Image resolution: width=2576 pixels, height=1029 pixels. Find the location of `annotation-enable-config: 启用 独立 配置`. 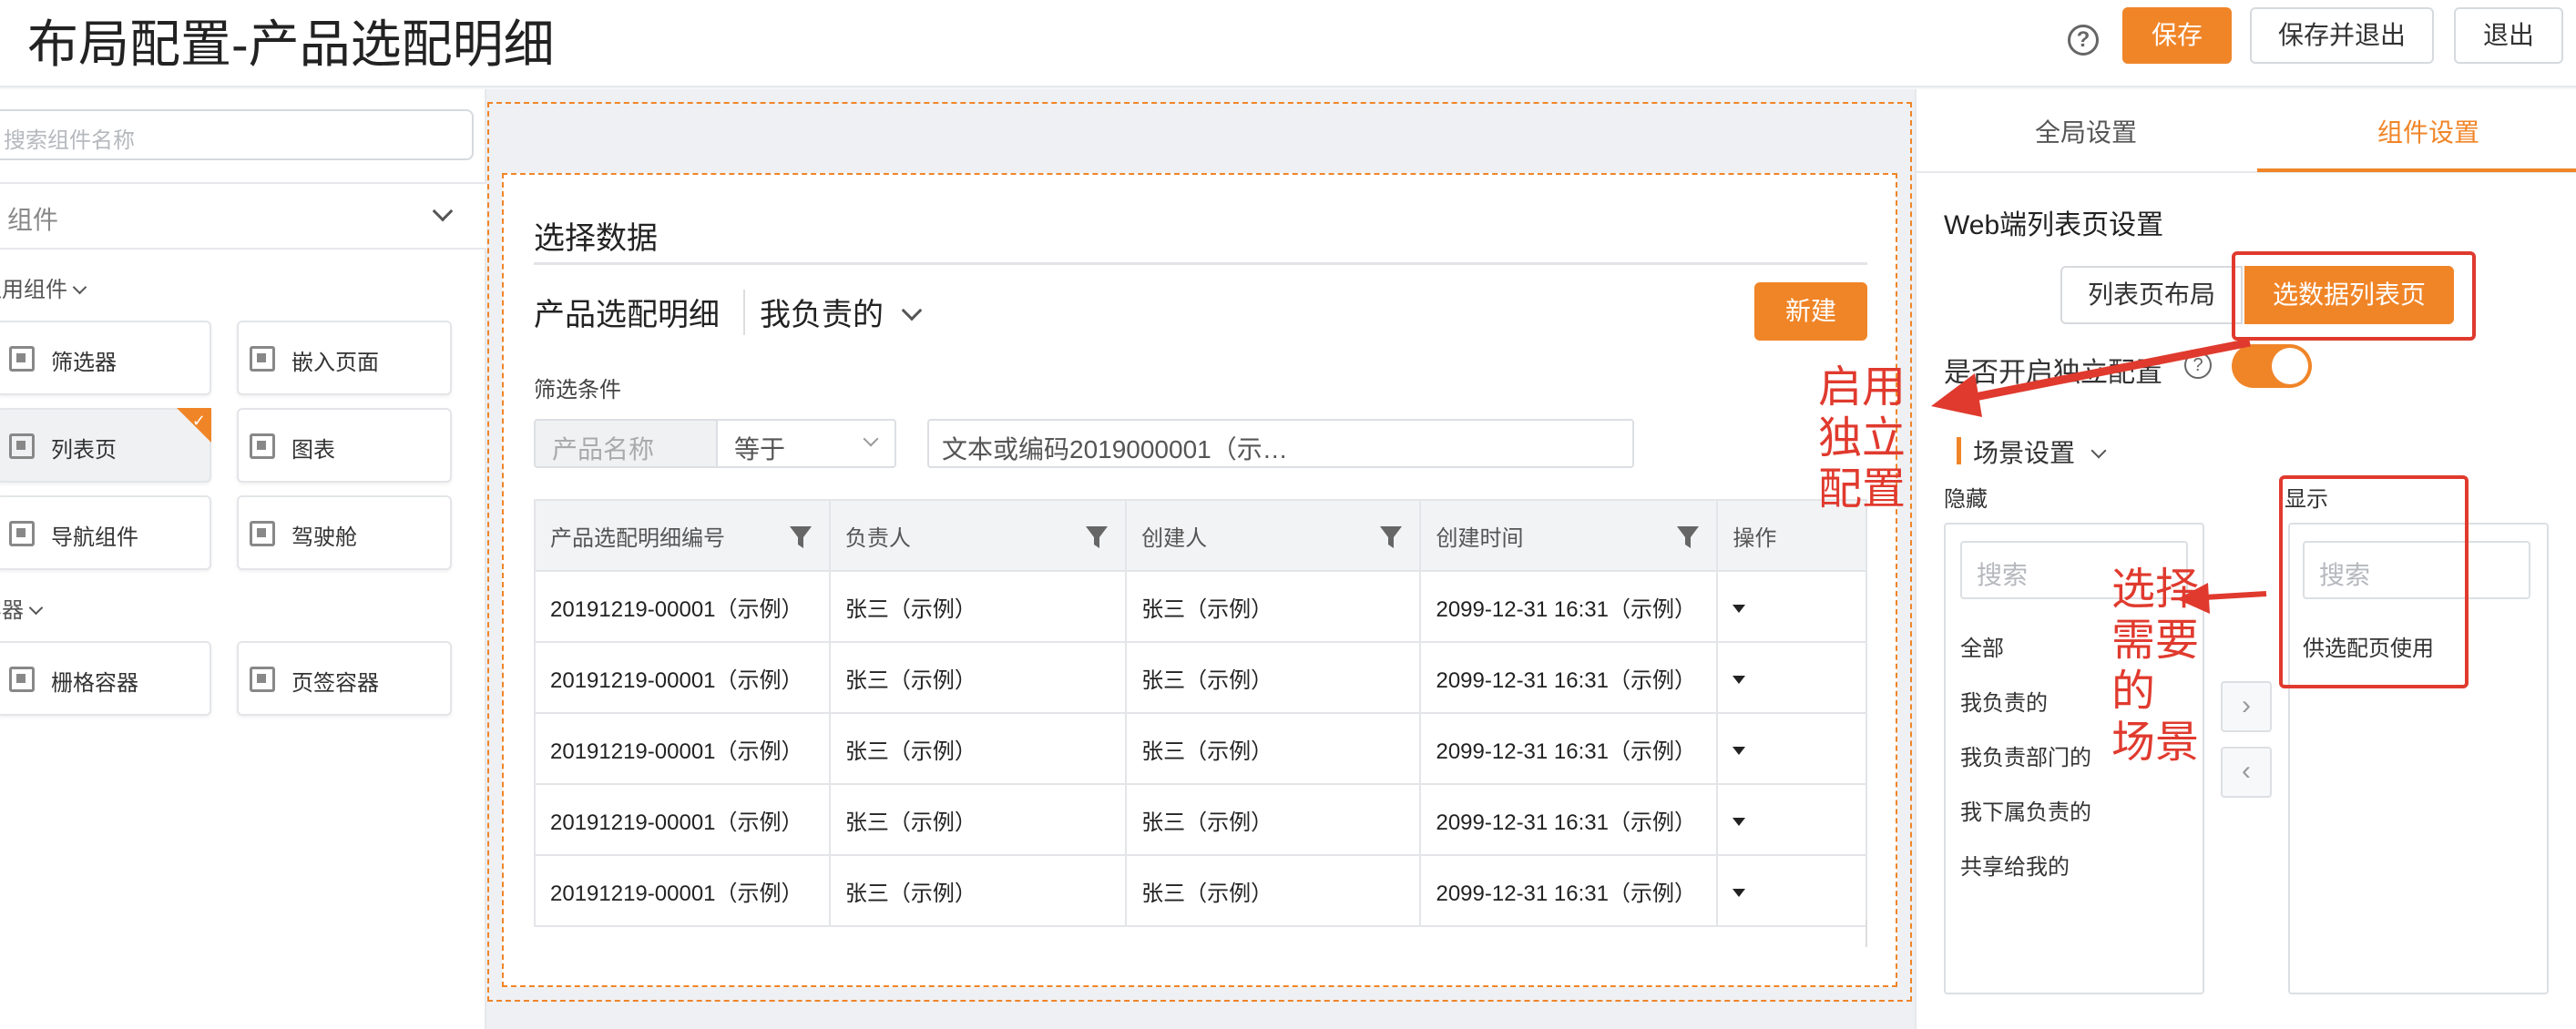

annotation-enable-config: 启用 独立 配置 is located at coordinates (1862, 438).